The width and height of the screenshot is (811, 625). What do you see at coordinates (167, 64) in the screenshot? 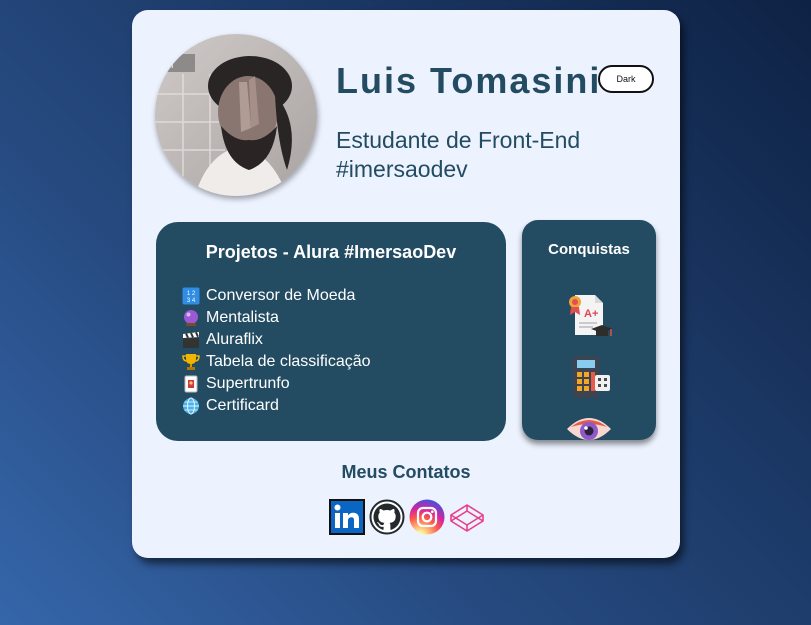
I see `svg-text: ml` at bounding box center [167, 64].